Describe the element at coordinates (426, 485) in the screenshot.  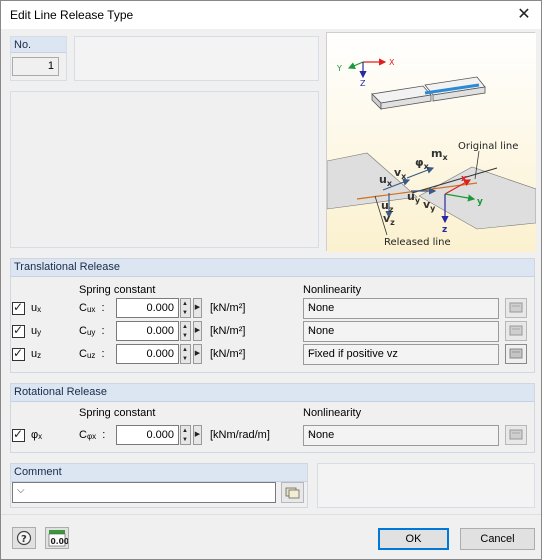
I see `comment-side-panel` at that location.